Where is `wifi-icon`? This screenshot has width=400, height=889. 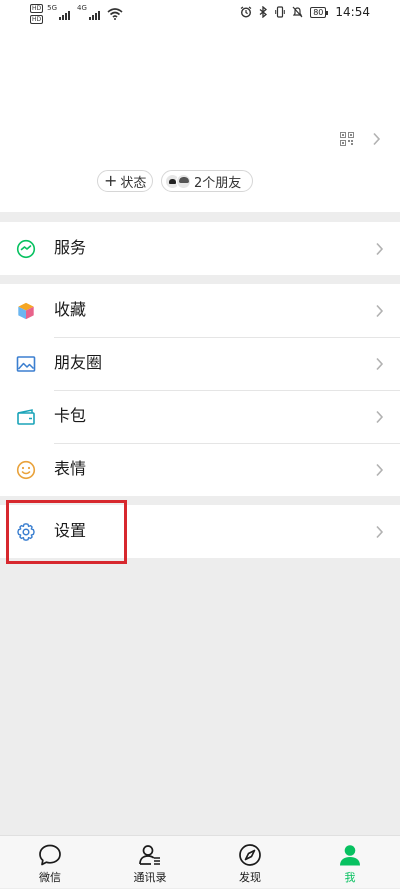
wifi-icon is located at coordinates (115, 14).